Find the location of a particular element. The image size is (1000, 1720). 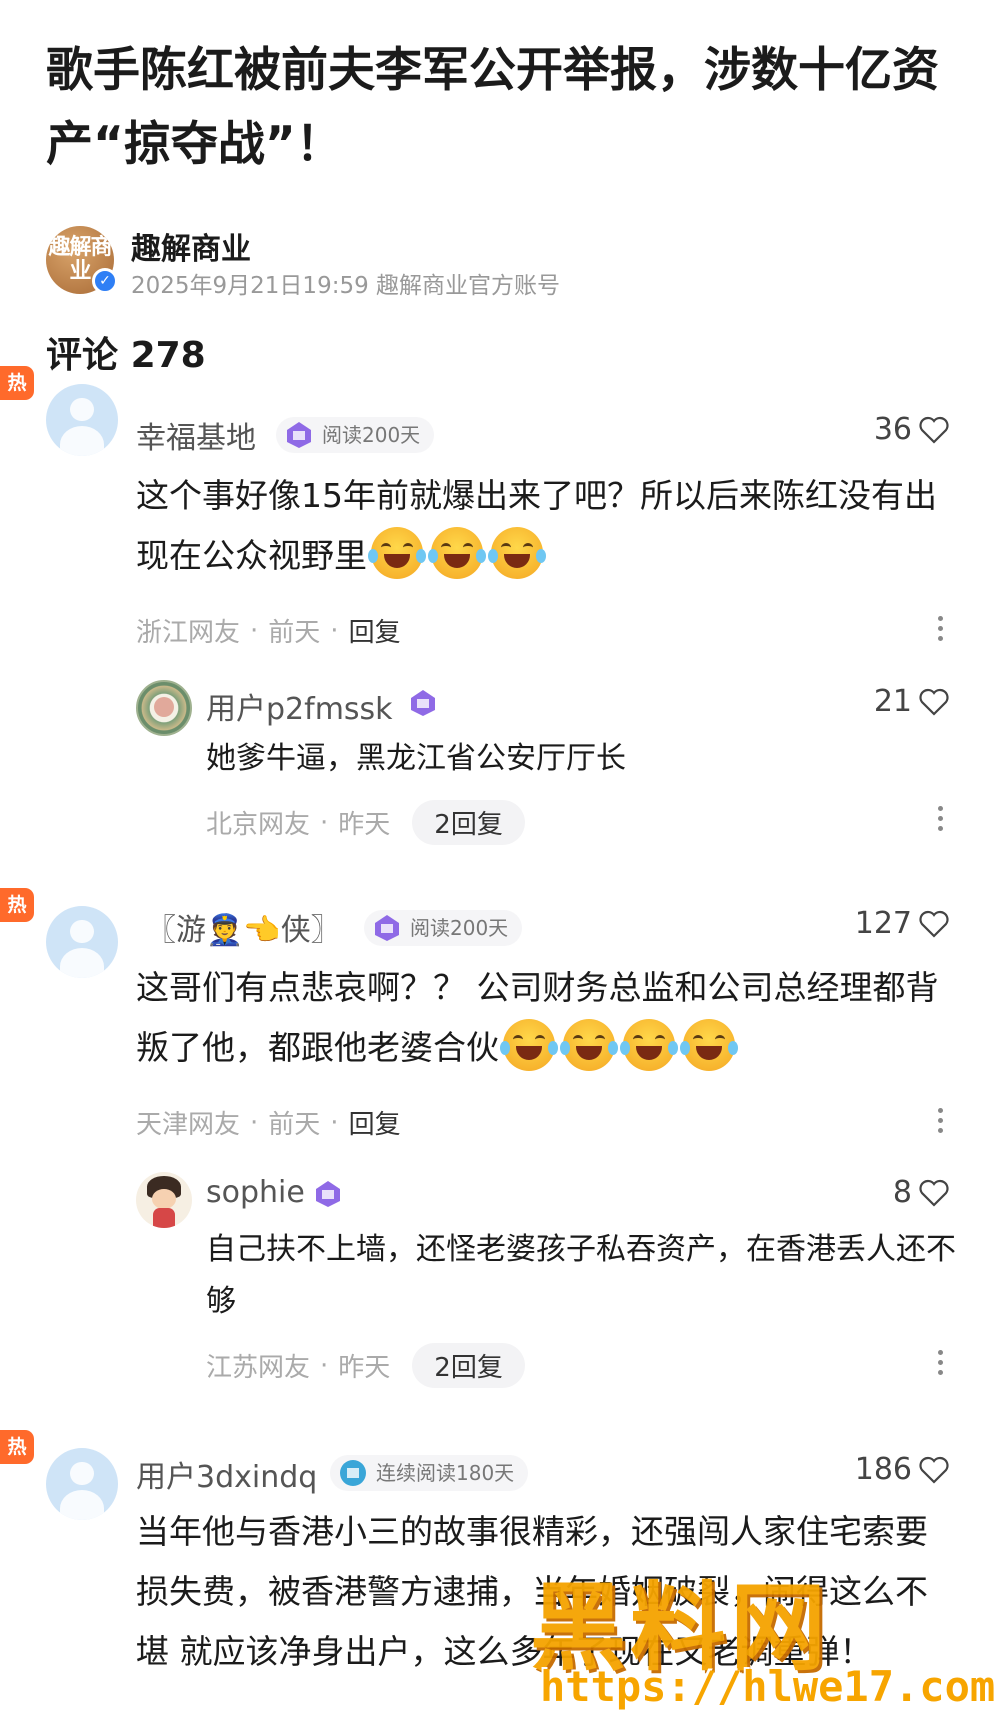

like-count: 36 is located at coordinates (892, 429).